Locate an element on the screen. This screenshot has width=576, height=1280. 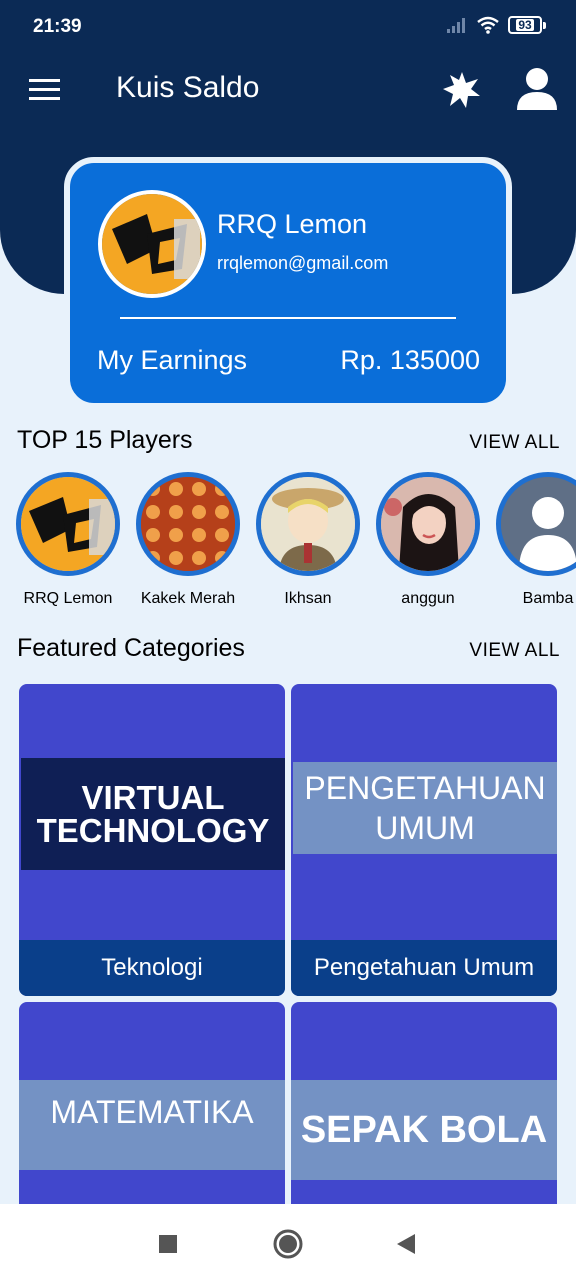
profile-avatar is located at coordinates (152, 244).